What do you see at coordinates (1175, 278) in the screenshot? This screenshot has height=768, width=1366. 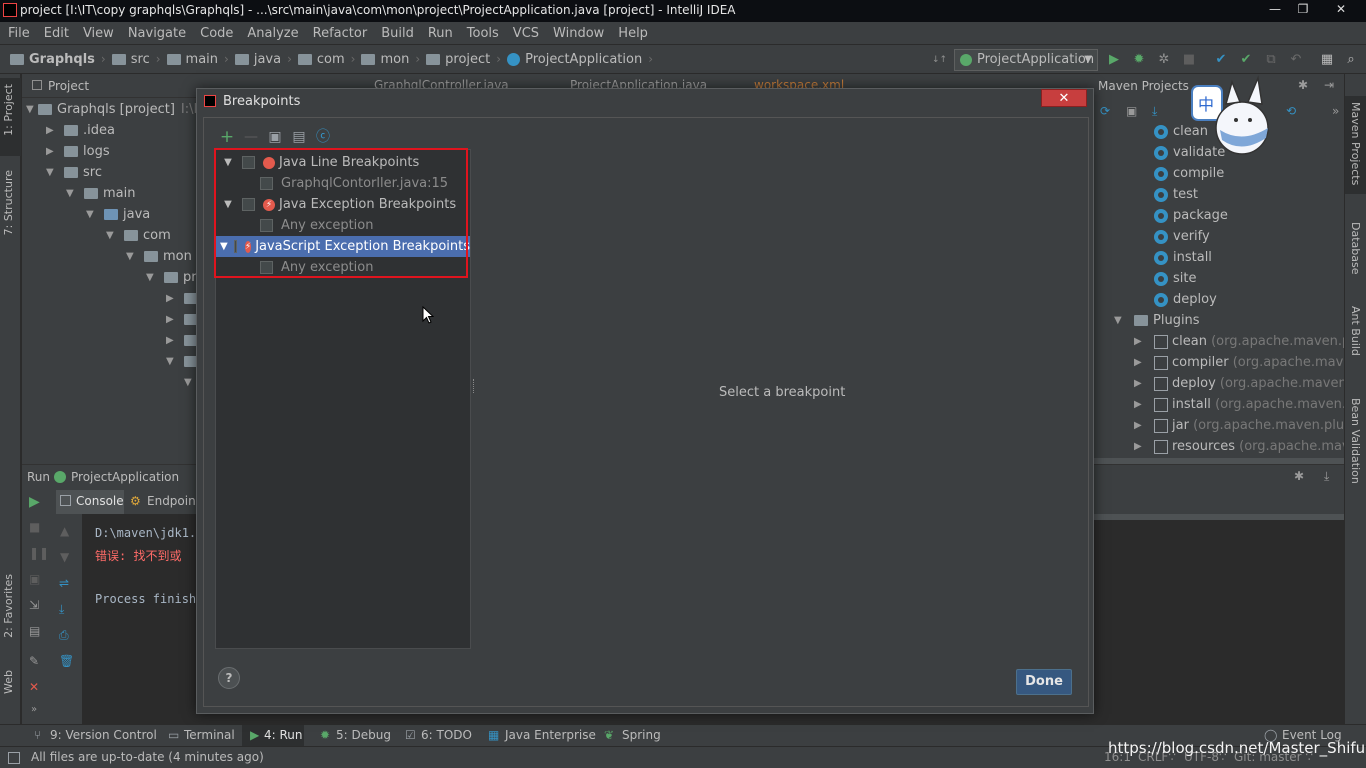 I see `lifecycle-item: site` at bounding box center [1175, 278].